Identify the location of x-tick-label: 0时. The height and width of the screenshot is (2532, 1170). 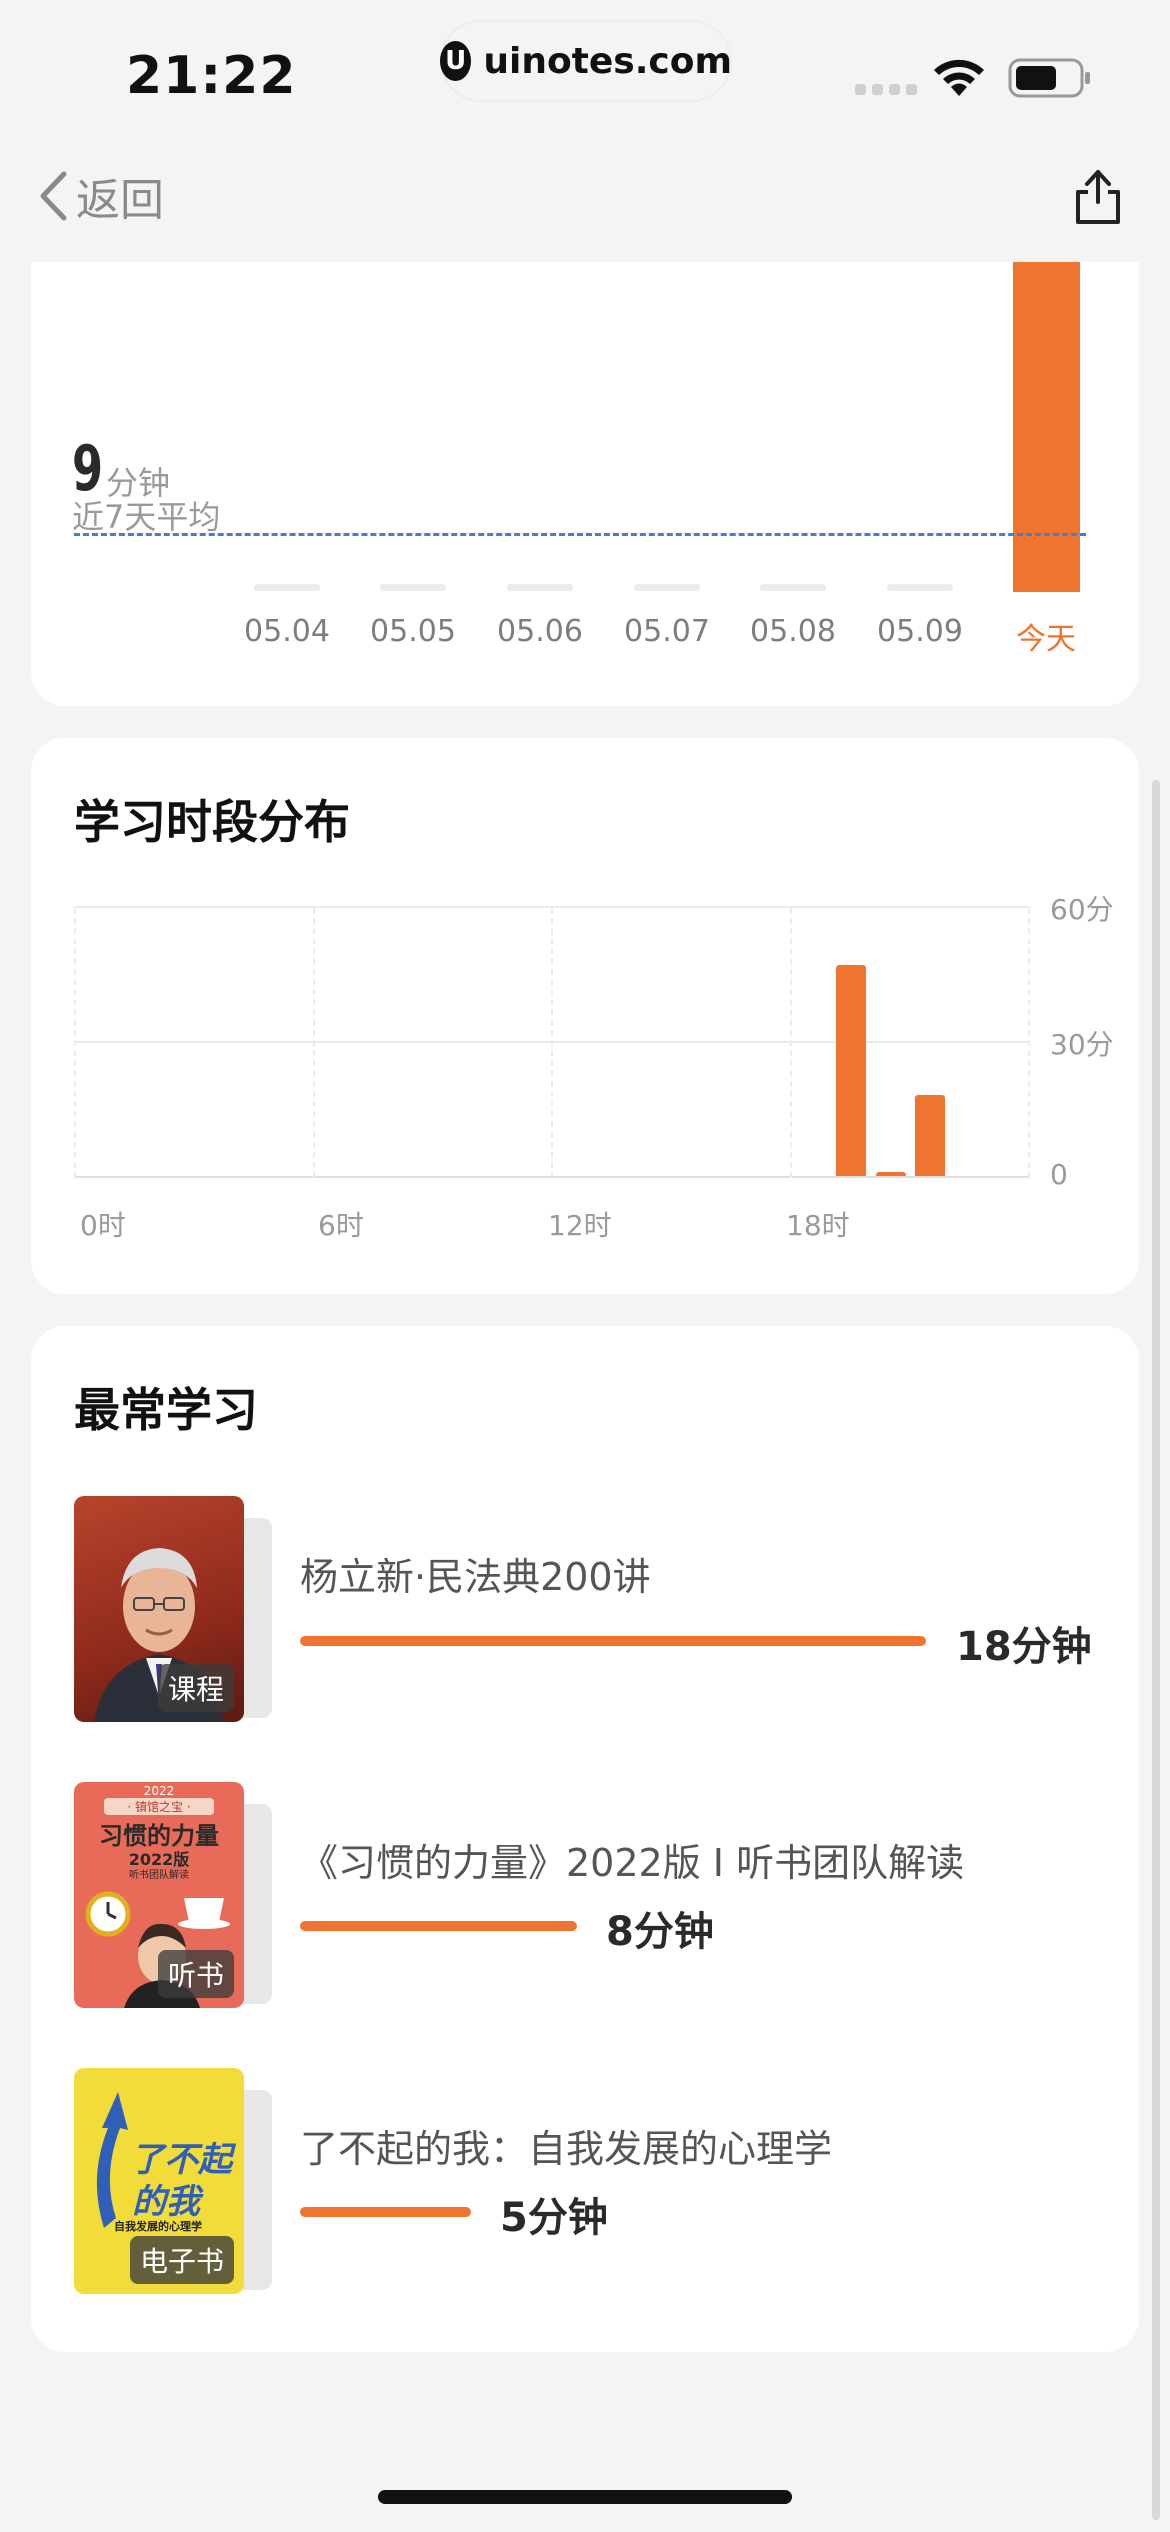
(103, 1225).